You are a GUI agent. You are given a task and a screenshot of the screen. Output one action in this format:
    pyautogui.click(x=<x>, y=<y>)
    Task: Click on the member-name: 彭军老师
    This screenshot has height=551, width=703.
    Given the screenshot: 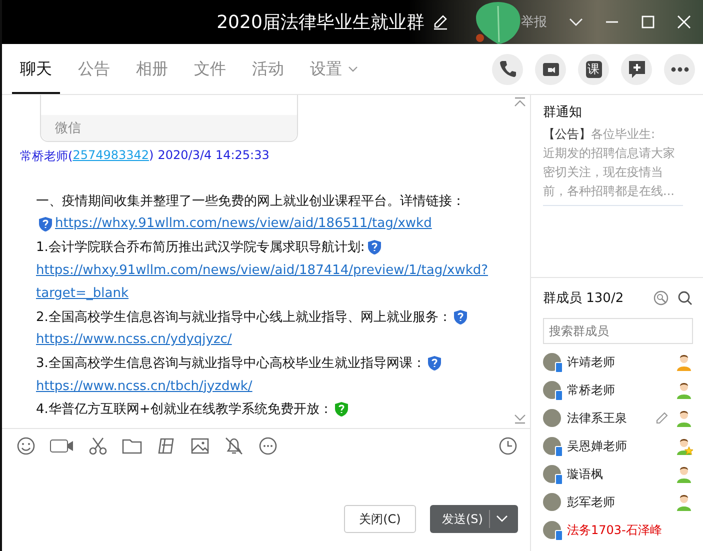 What is the action you would take?
    pyautogui.click(x=591, y=502)
    